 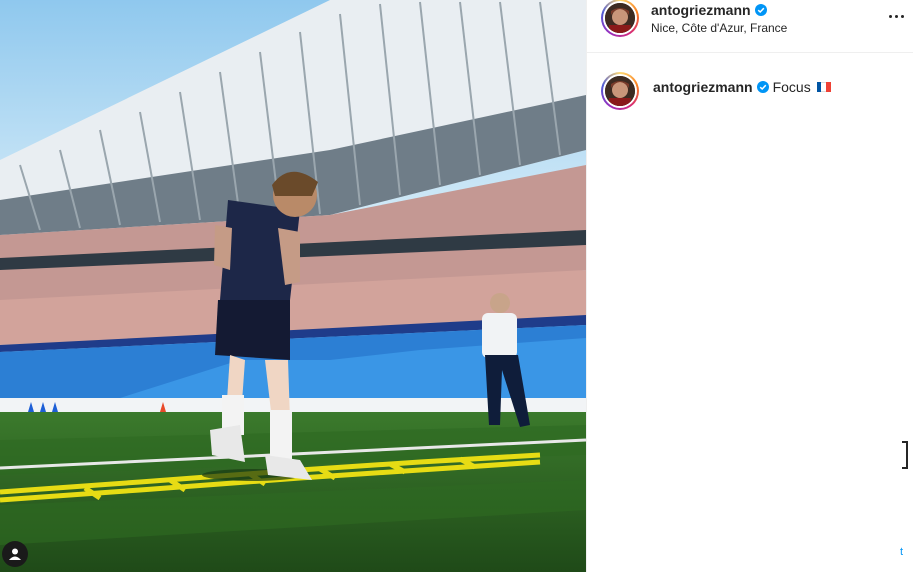 I want to click on post-caption: antogriezmann Focus, so click(x=742, y=87).